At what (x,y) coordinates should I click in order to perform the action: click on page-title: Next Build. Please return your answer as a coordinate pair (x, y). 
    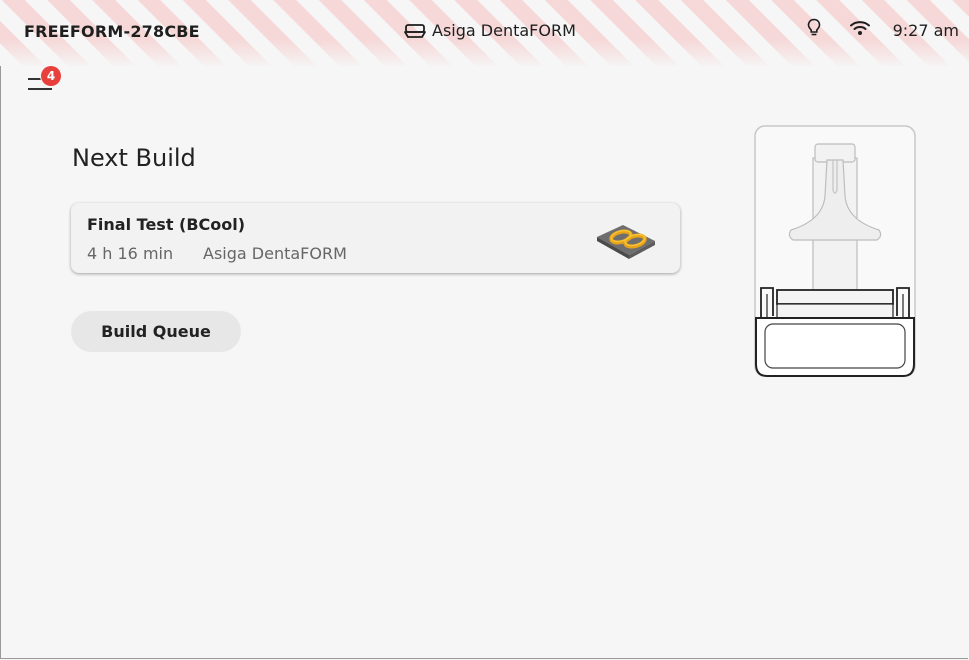
    Looking at the image, I should click on (134, 158).